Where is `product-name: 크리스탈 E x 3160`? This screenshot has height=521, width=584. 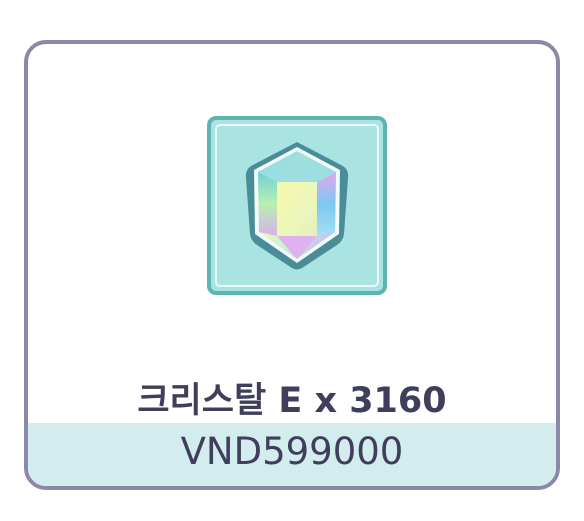
product-name: 크리스탈 E x 3160 is located at coordinates (292, 401).